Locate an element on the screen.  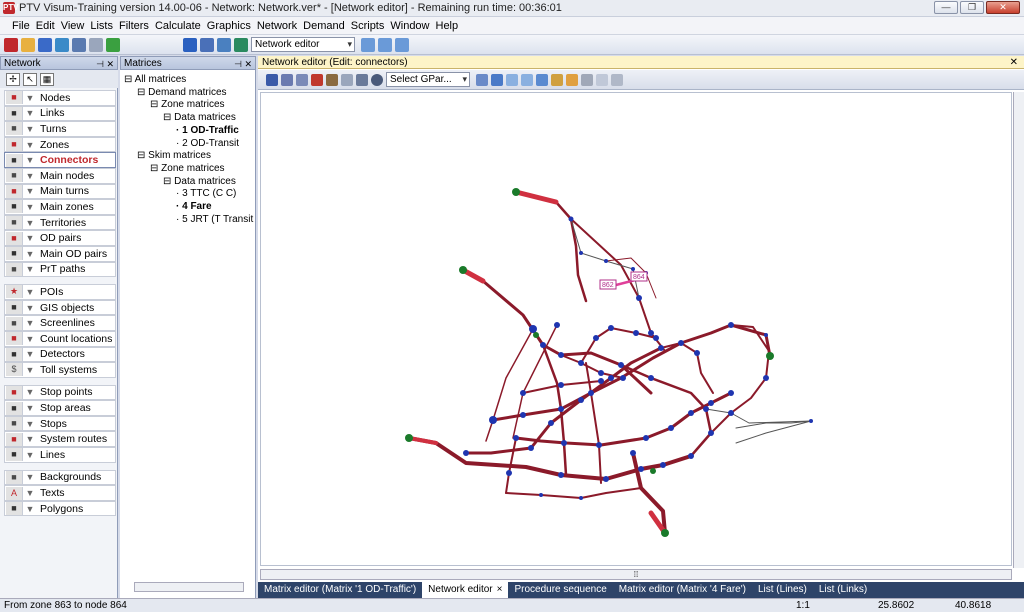
network-item-main-turns: ■ ▼ Main turns is located at coordinates (60, 191).